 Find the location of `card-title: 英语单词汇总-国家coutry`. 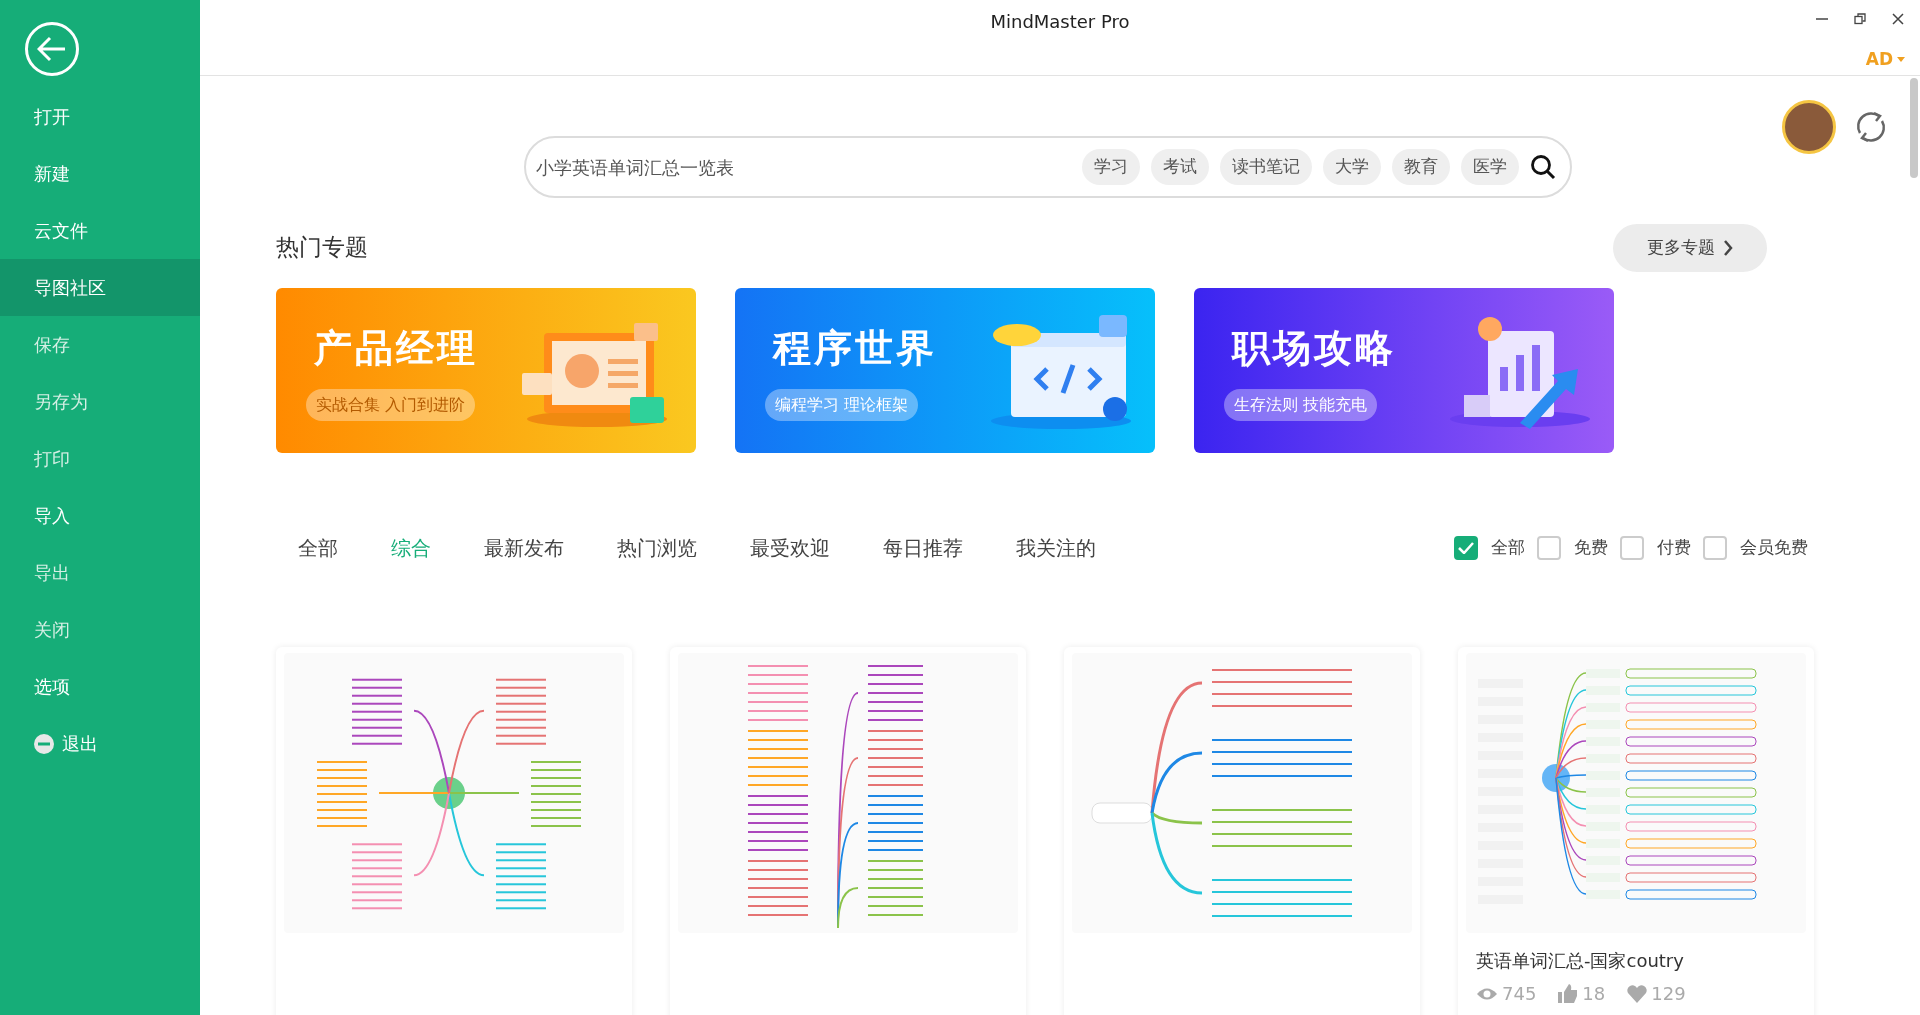

card-title: 英语单词汇总-国家coutry is located at coordinates (1580, 961).